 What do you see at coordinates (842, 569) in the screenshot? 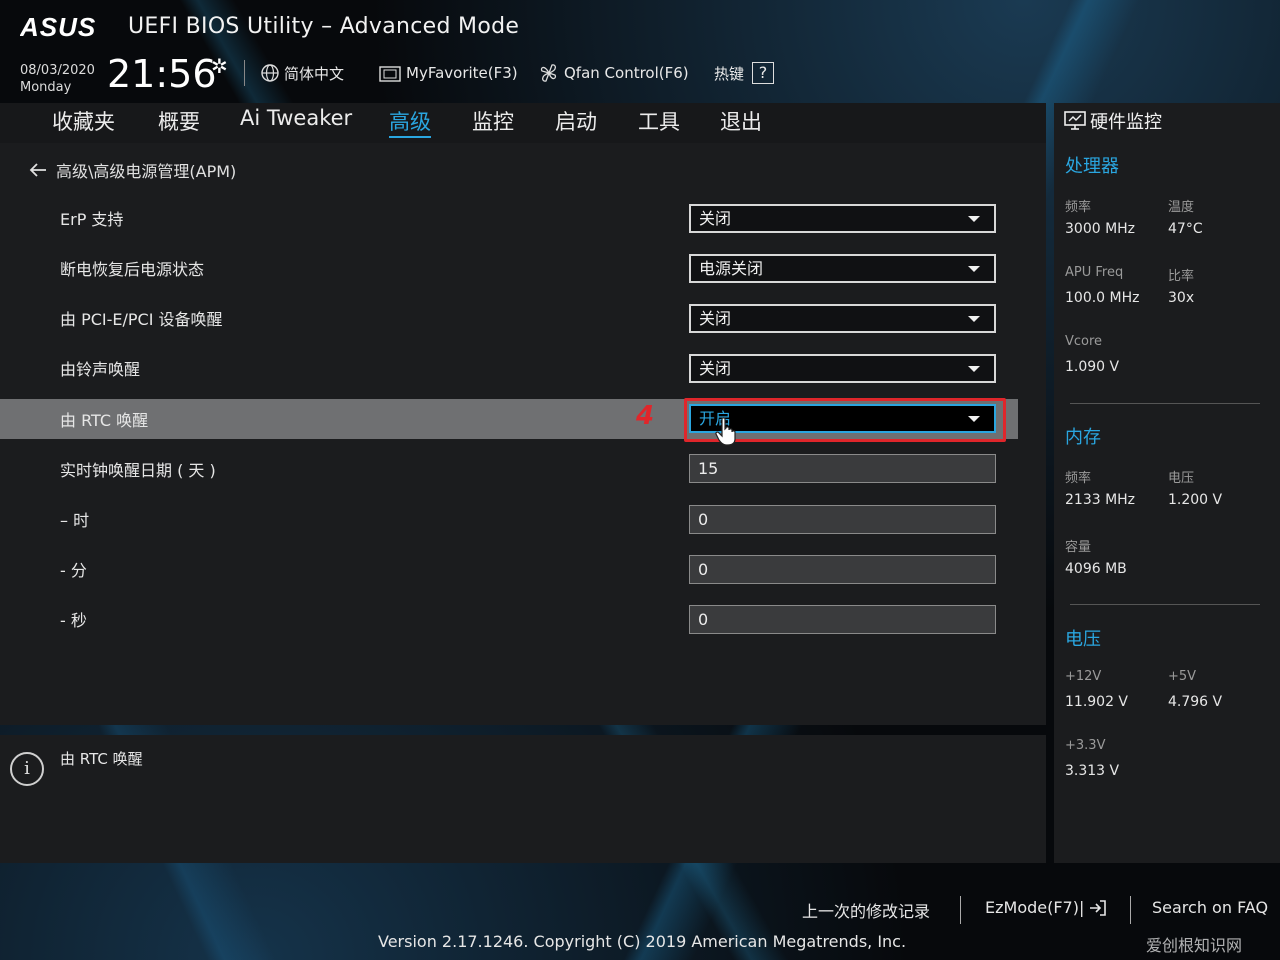
I see `rtc-minute-input: 0` at bounding box center [842, 569].